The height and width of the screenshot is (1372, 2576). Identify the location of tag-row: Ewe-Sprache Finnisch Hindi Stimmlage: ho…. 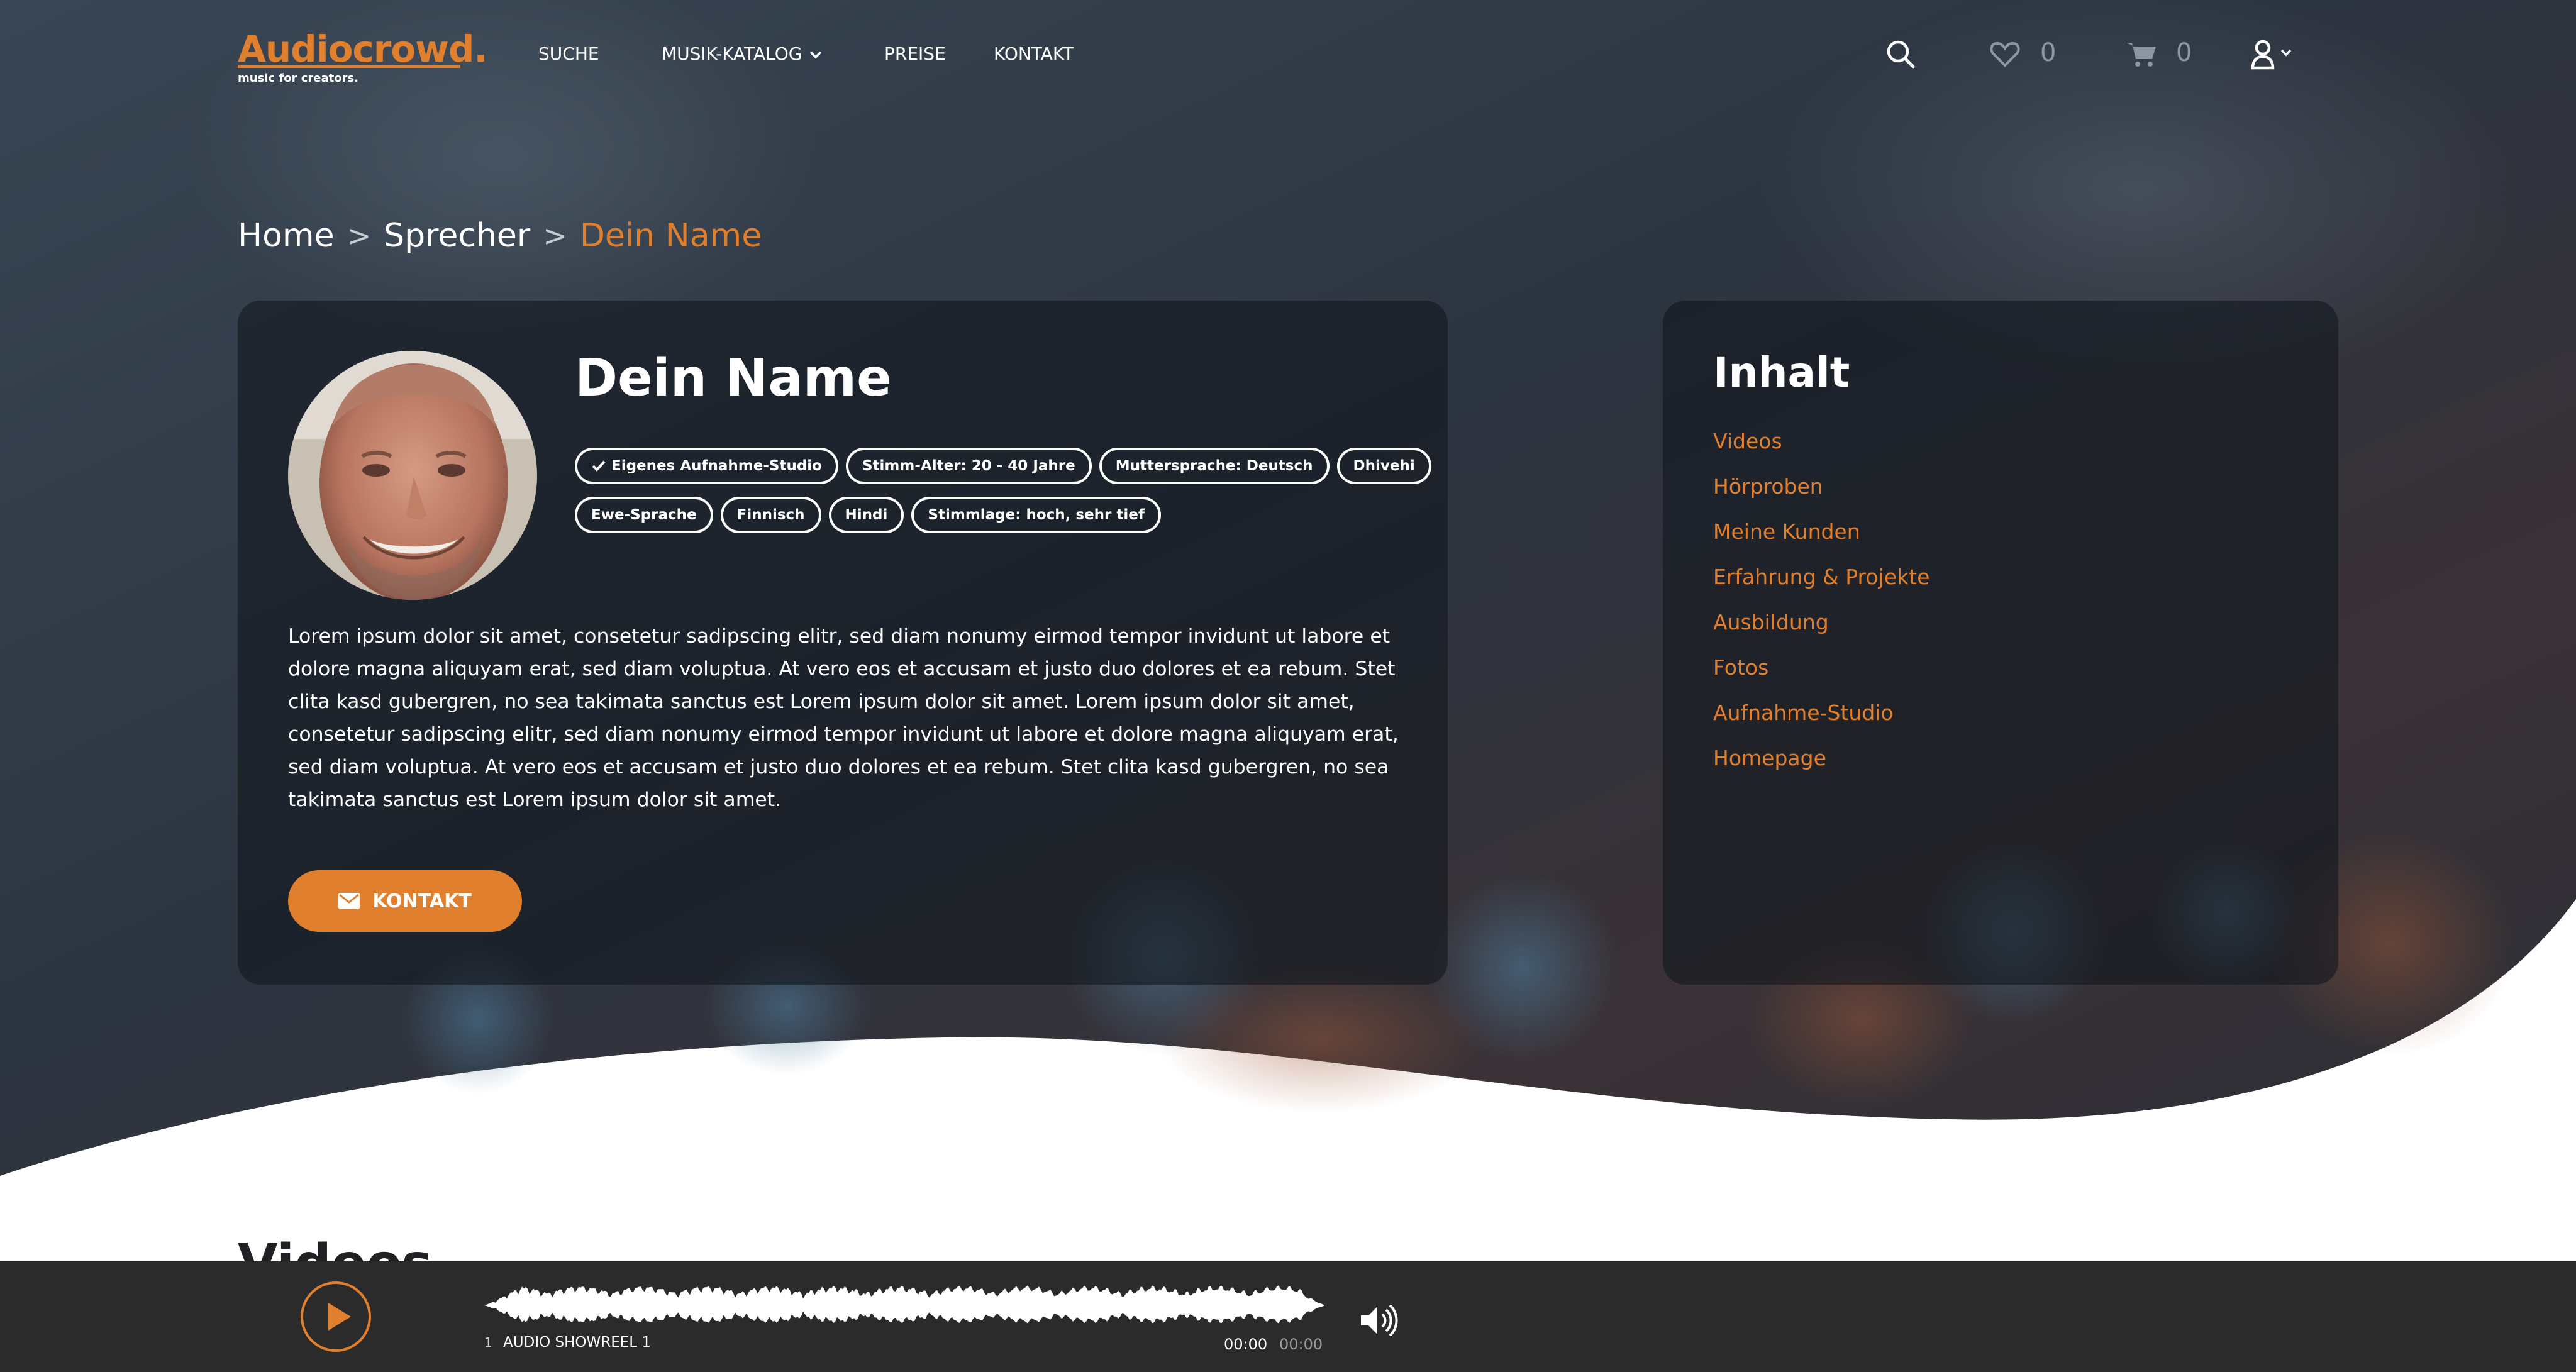
(971, 515).